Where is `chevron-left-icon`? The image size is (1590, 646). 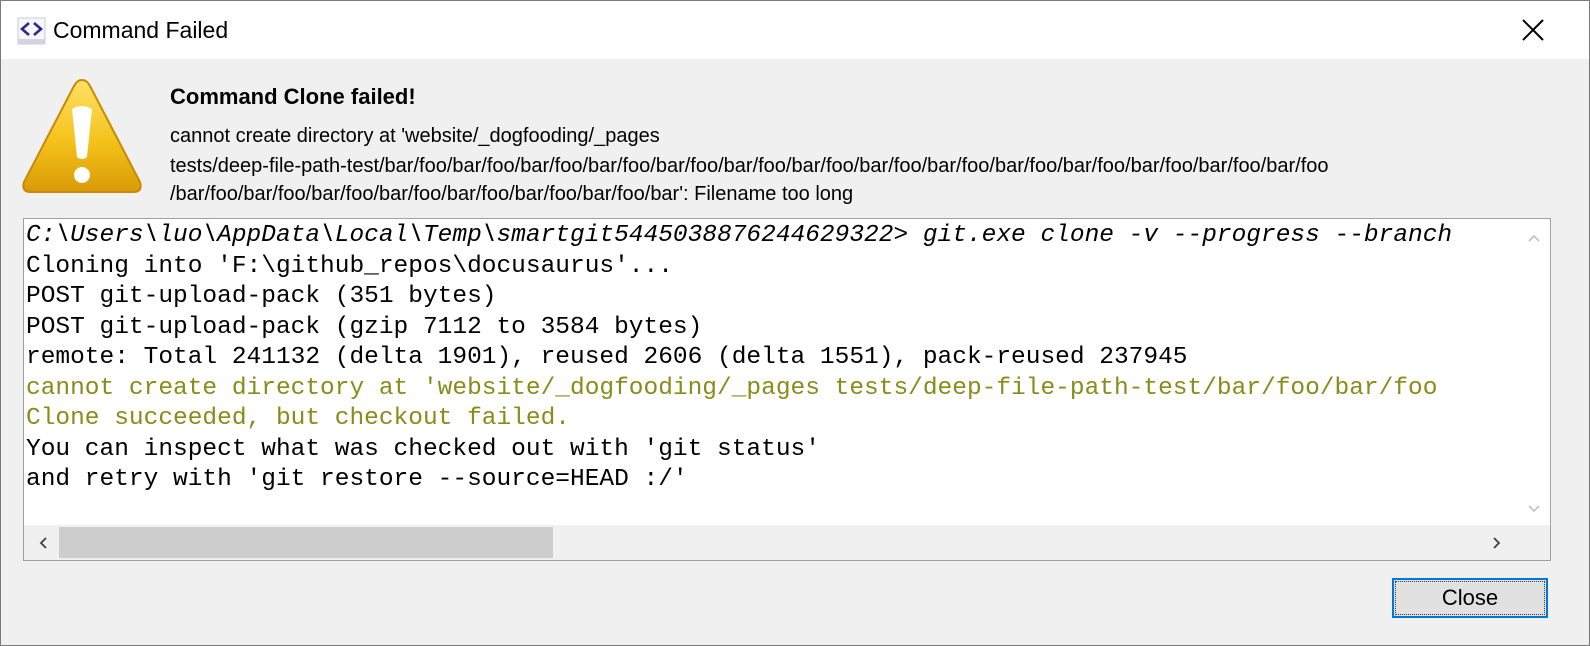
chevron-left-icon is located at coordinates (43, 542).